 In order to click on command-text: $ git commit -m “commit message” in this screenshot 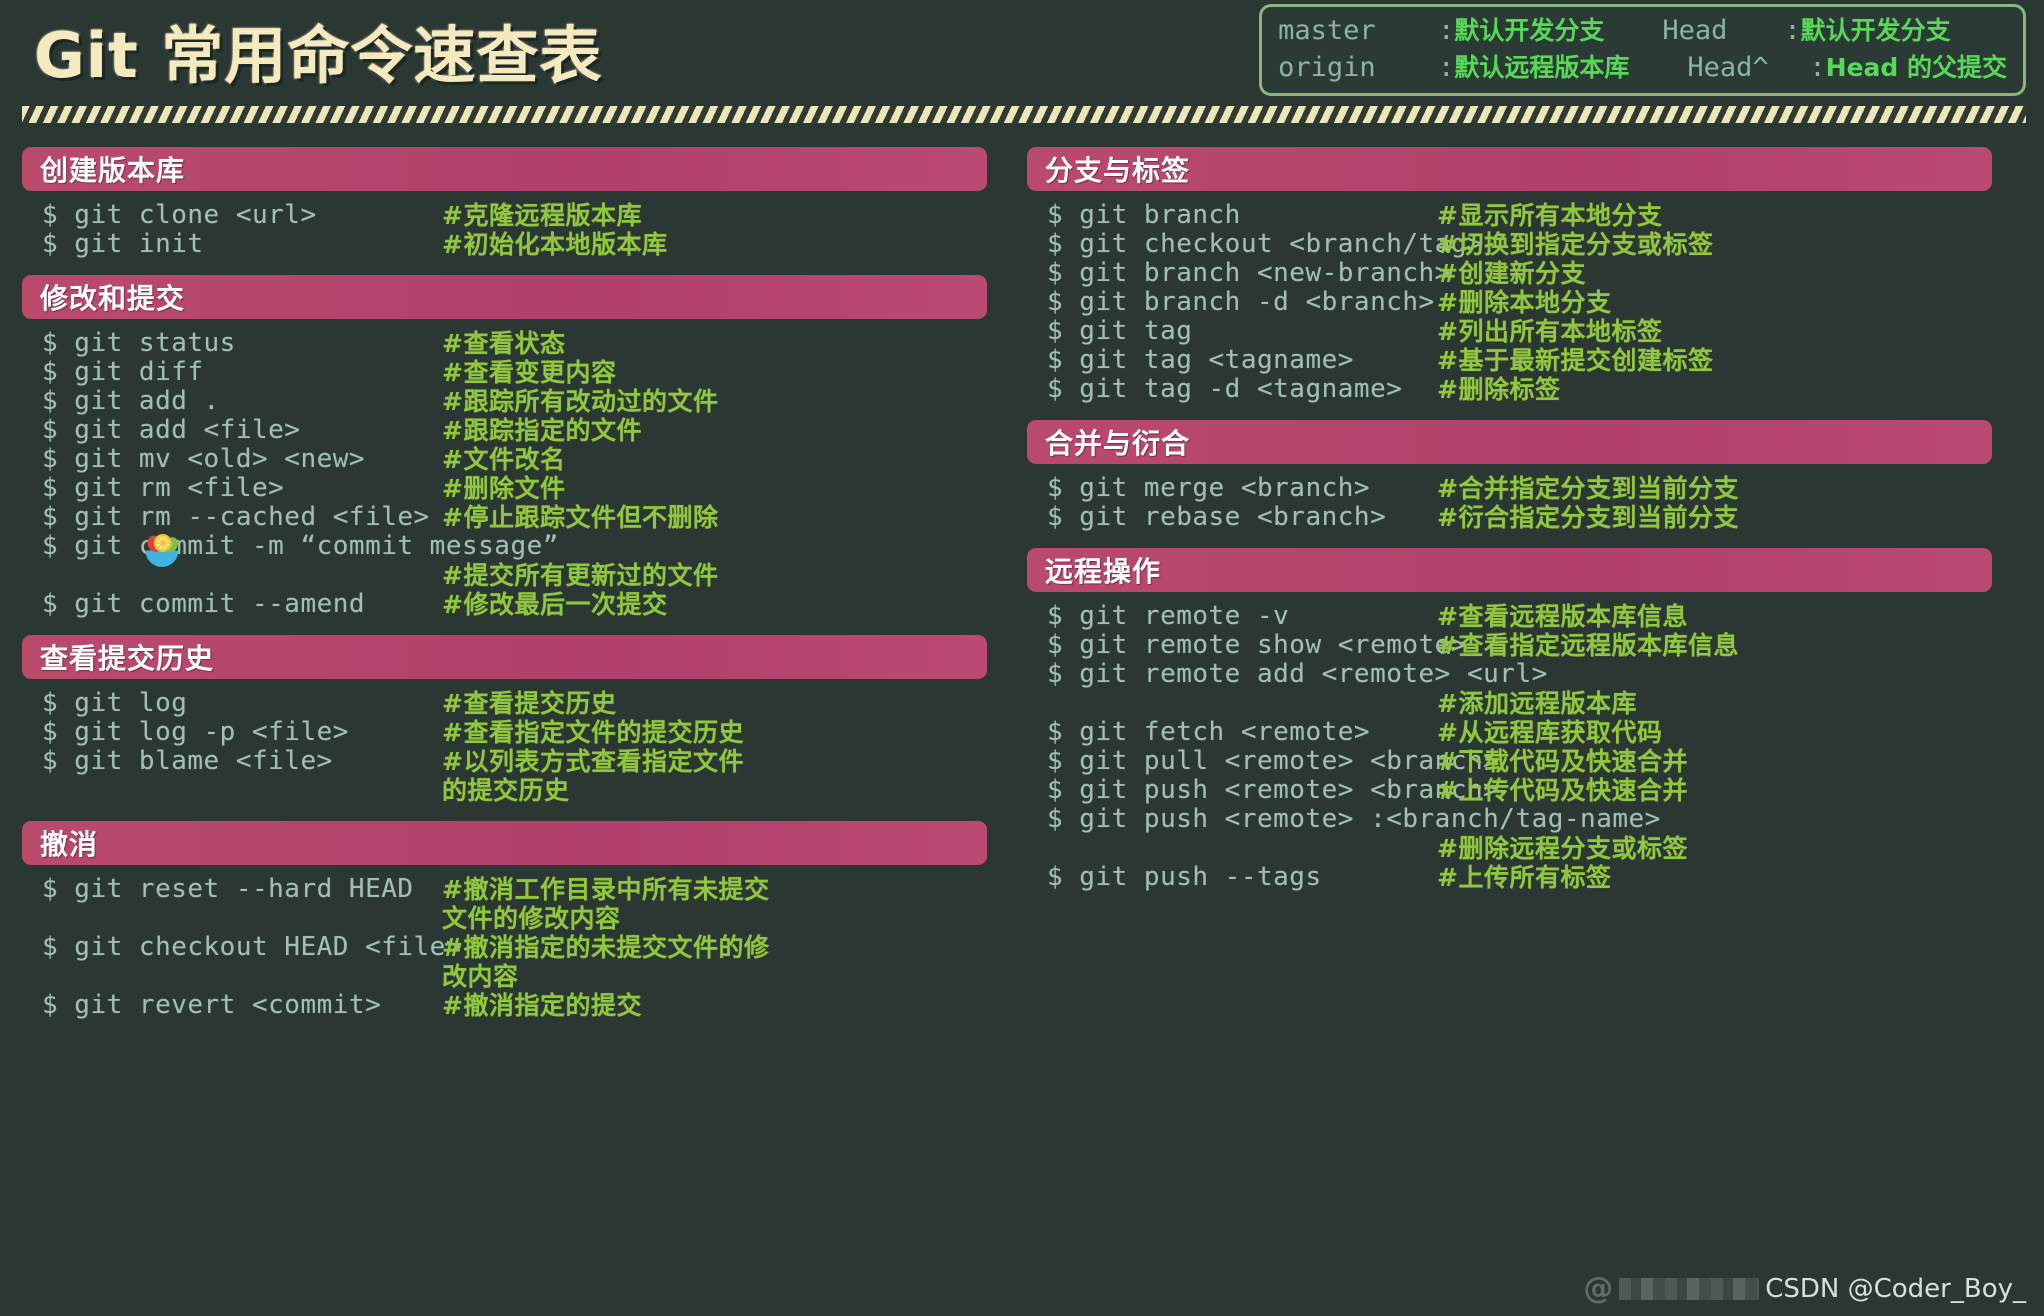, I will do `click(300, 546)`.